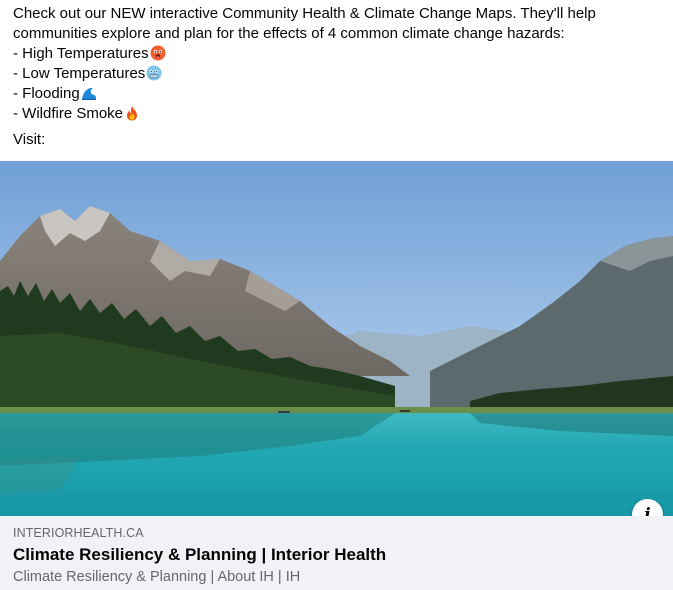  I want to click on hazard-label: - High Temperatures, so click(81, 53).